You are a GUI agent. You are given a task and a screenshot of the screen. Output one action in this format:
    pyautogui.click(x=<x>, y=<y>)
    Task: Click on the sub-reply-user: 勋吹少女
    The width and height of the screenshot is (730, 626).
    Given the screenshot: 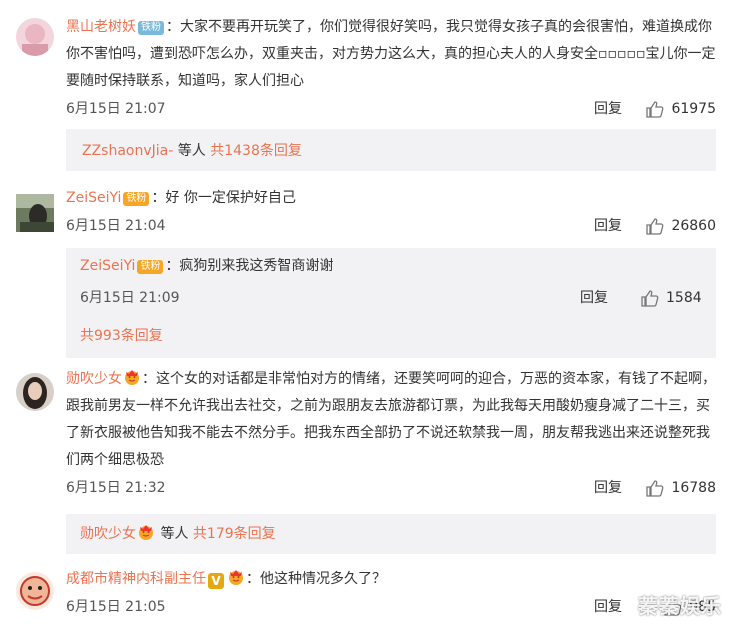 What is the action you would take?
    pyautogui.click(x=108, y=534)
    